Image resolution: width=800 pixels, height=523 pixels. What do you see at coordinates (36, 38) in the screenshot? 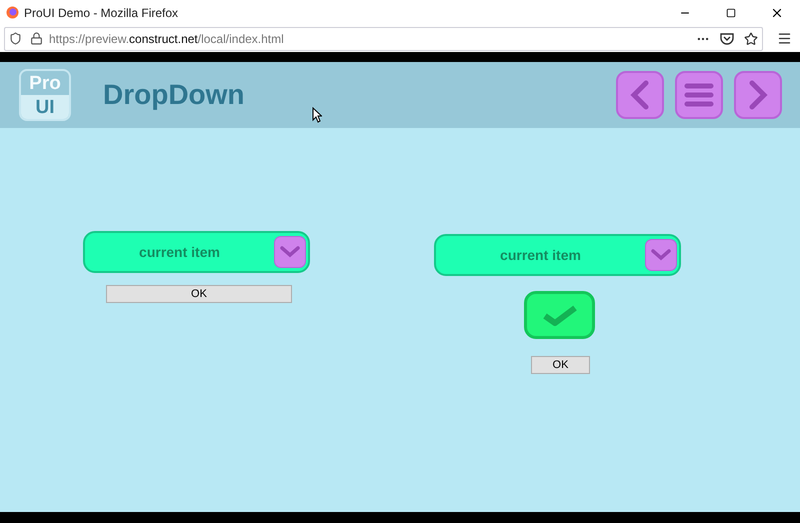
I see `lock-icon` at bounding box center [36, 38].